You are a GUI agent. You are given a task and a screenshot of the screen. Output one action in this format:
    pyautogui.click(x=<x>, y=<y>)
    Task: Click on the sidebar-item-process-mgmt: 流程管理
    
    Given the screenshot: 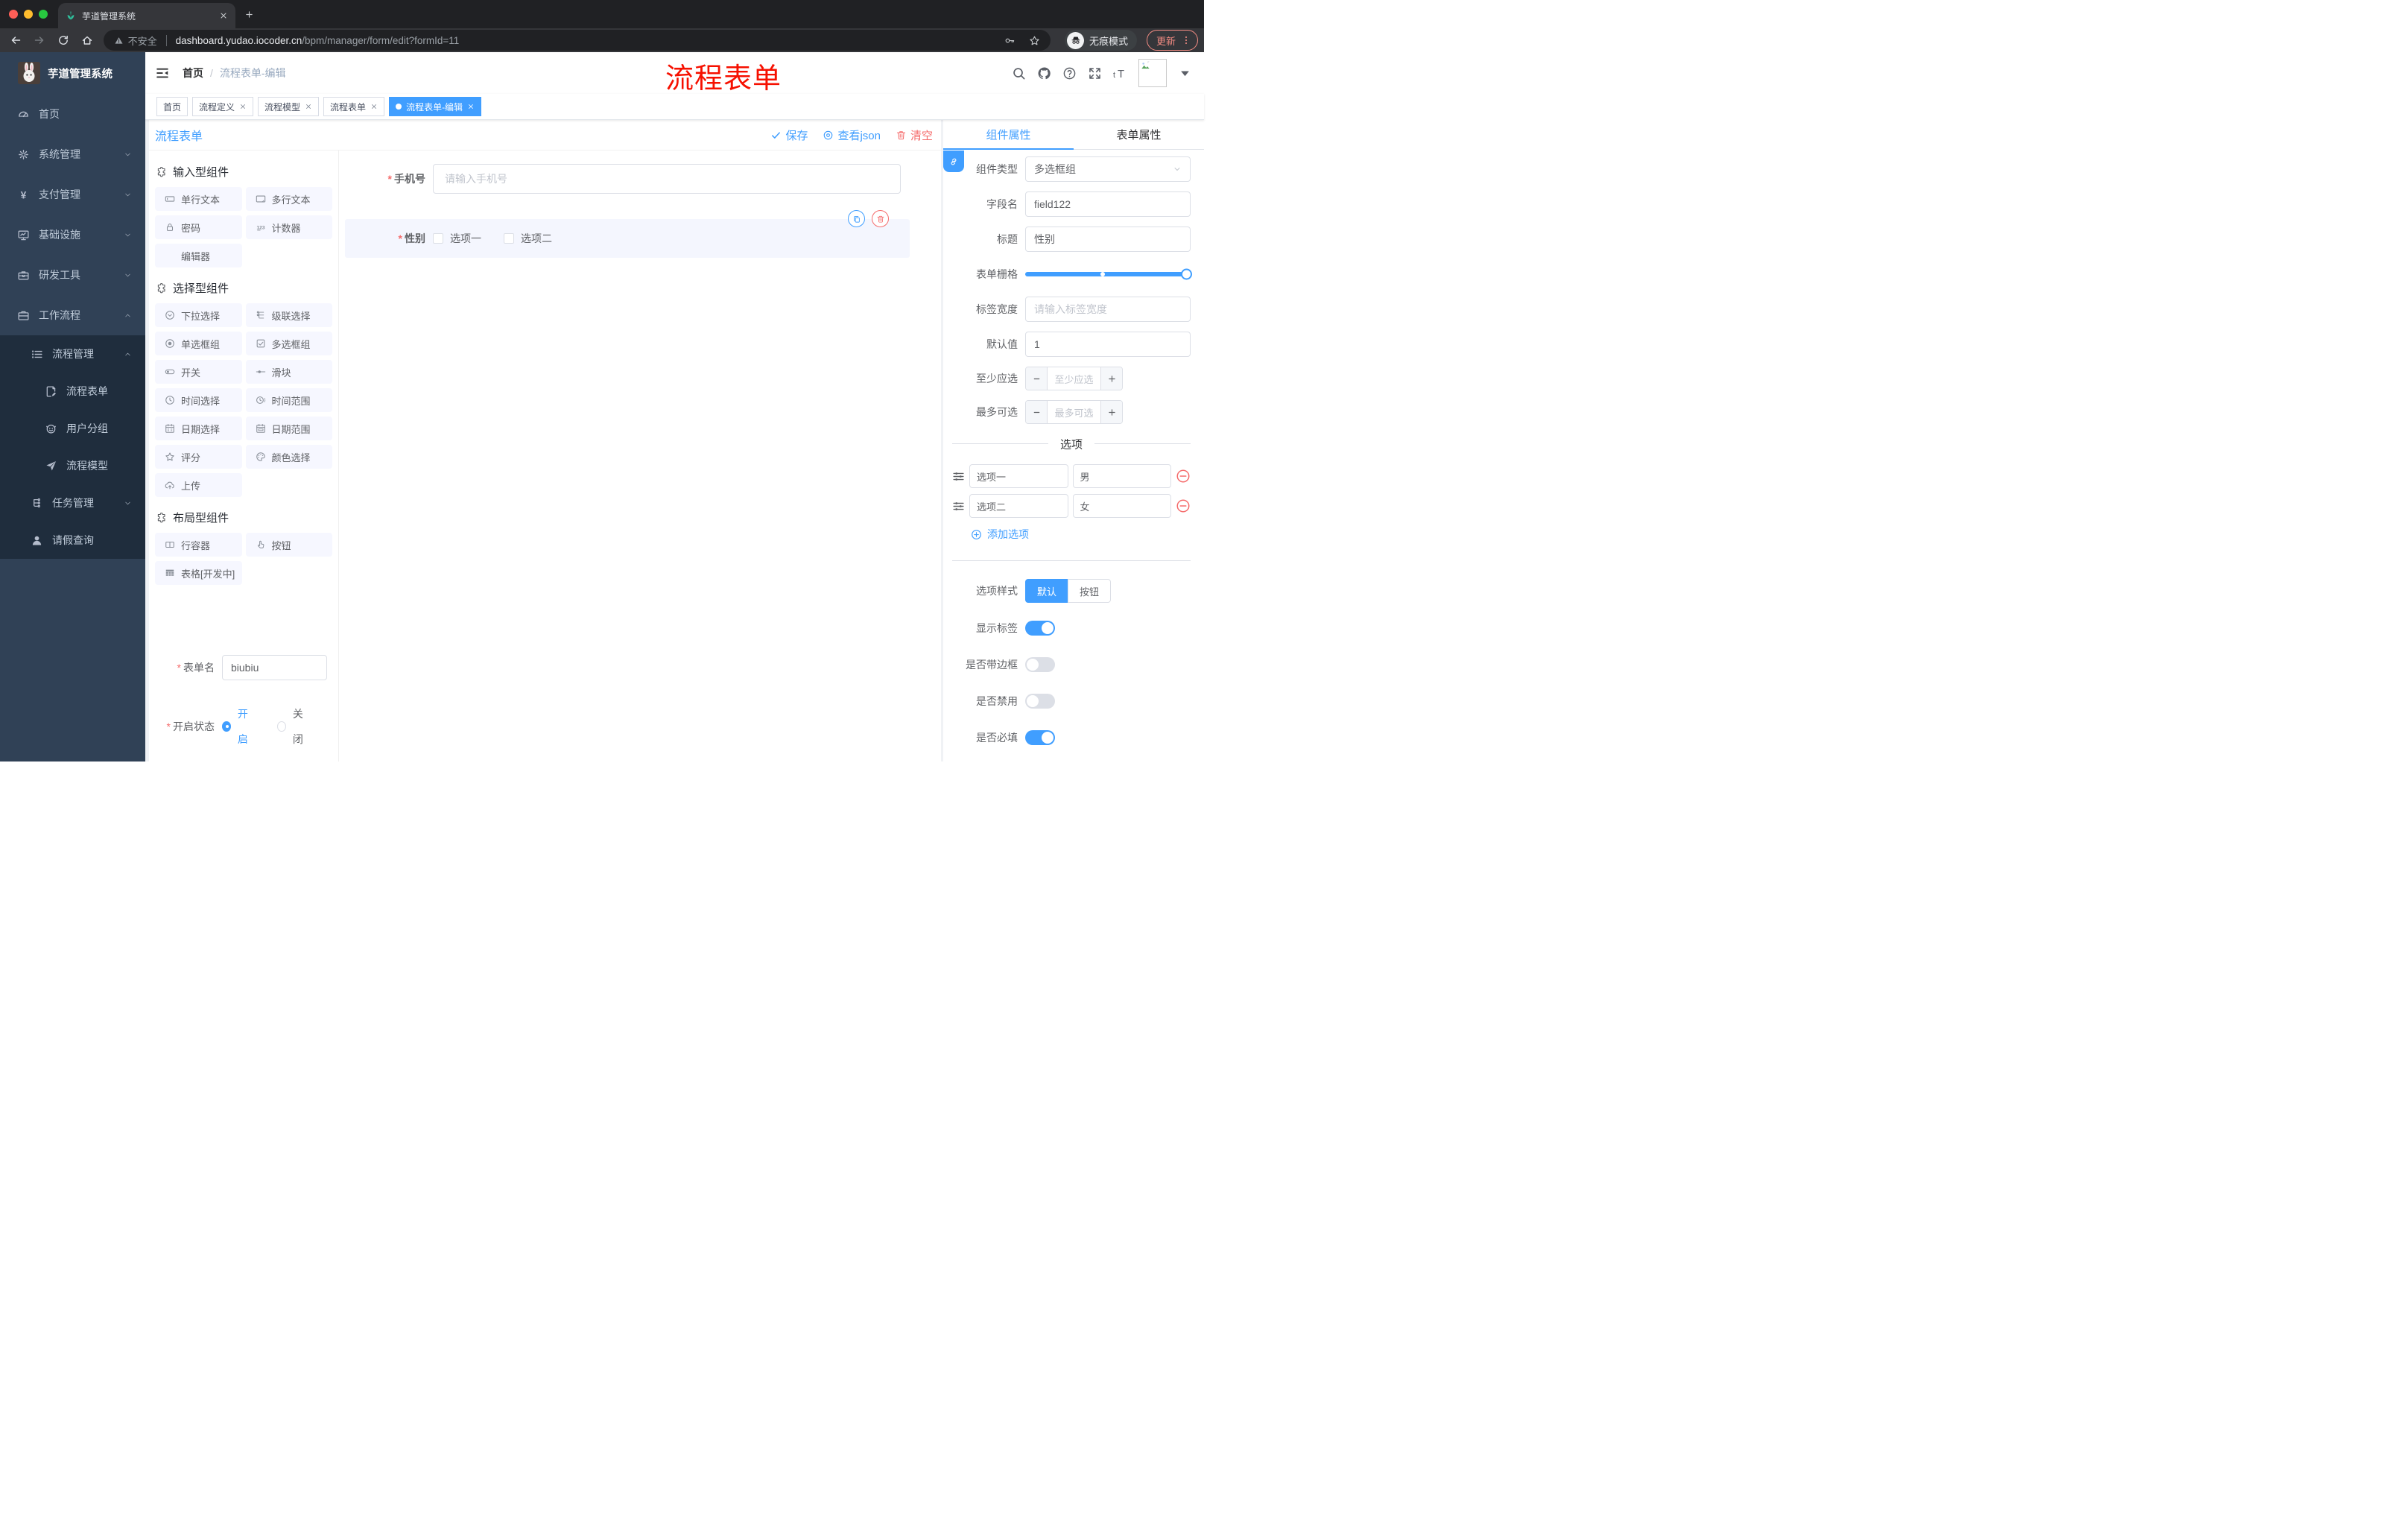 What is the action you would take?
    pyautogui.click(x=72, y=354)
    